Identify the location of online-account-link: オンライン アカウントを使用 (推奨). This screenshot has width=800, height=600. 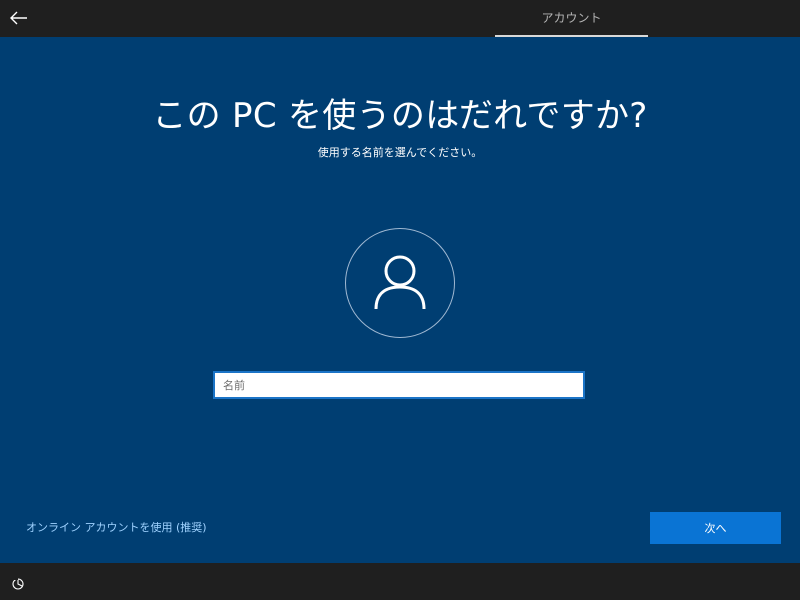
(116, 528).